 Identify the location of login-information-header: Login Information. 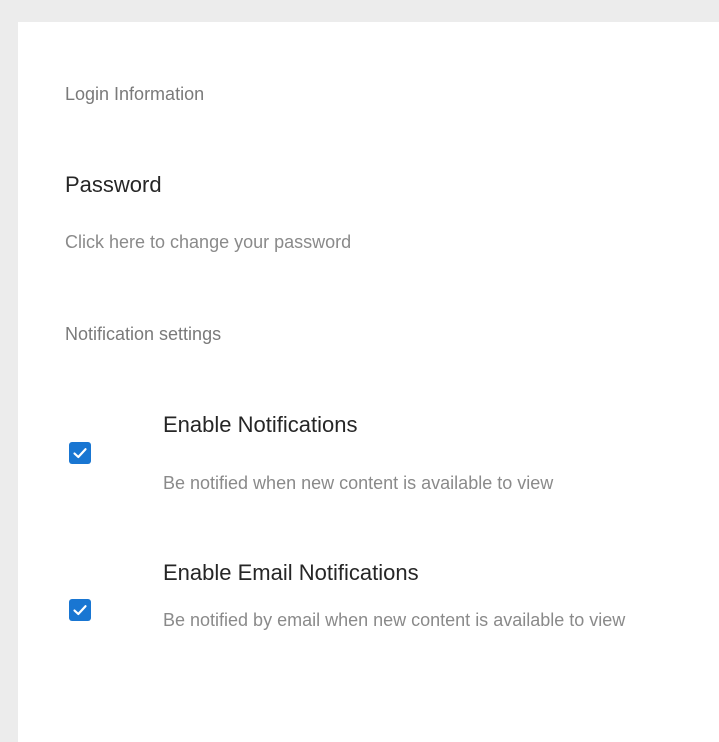
(135, 94).